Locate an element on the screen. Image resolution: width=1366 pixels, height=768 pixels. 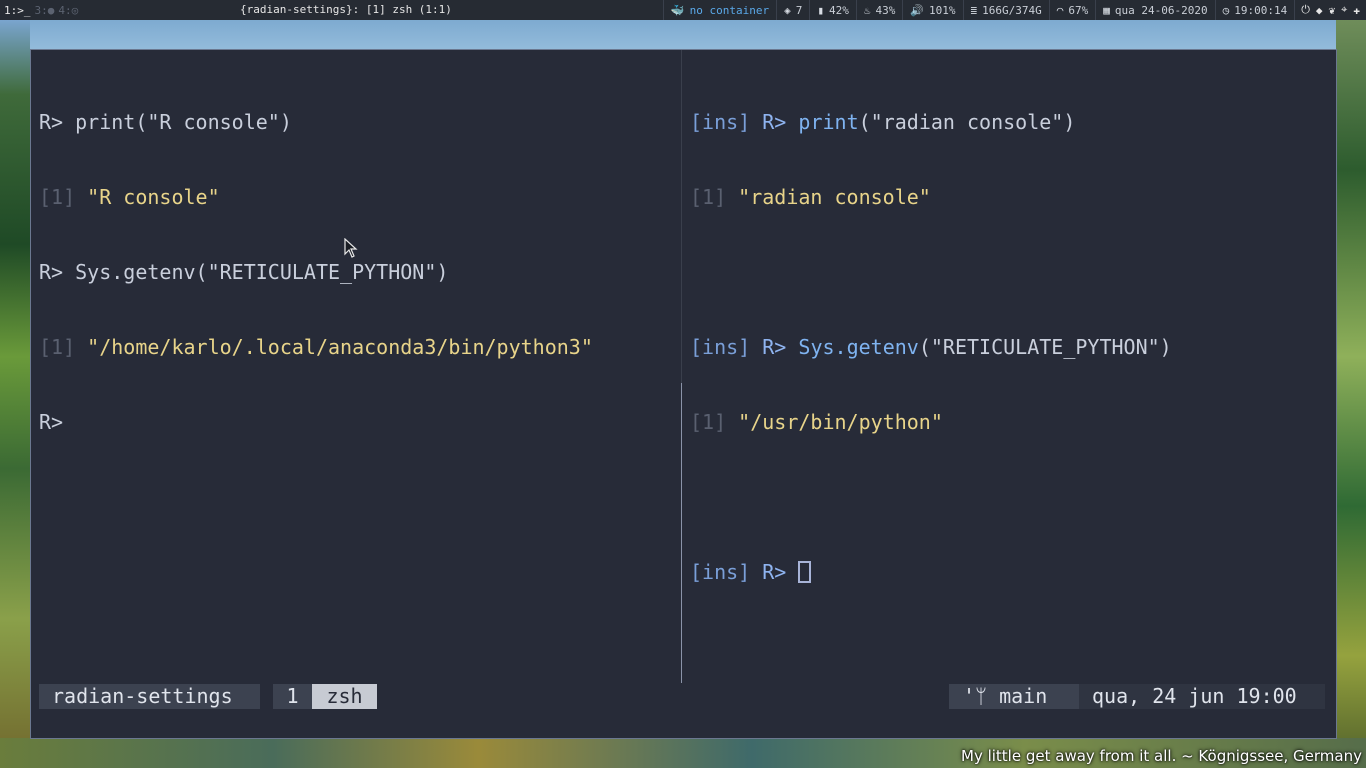
wallpaper-left is located at coordinates (15, 394).